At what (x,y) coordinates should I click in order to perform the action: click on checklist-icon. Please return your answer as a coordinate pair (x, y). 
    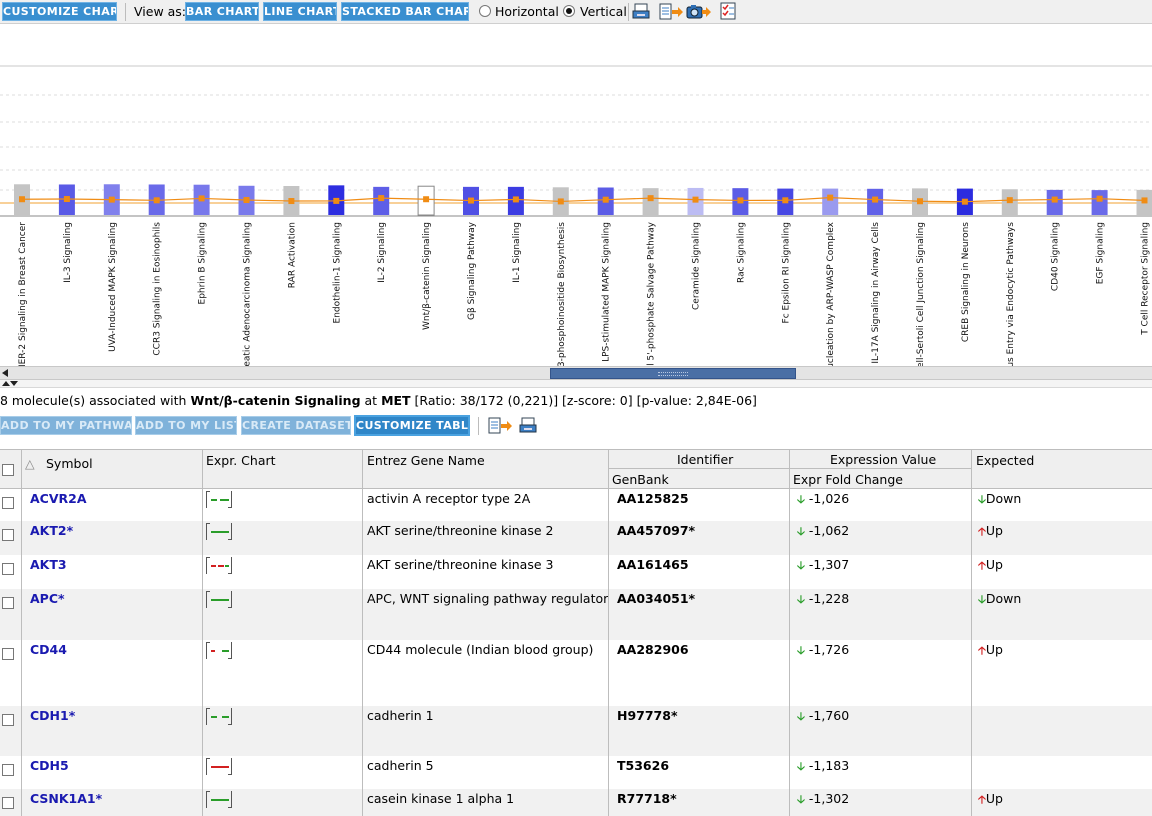
    Looking at the image, I should click on (729, 11).